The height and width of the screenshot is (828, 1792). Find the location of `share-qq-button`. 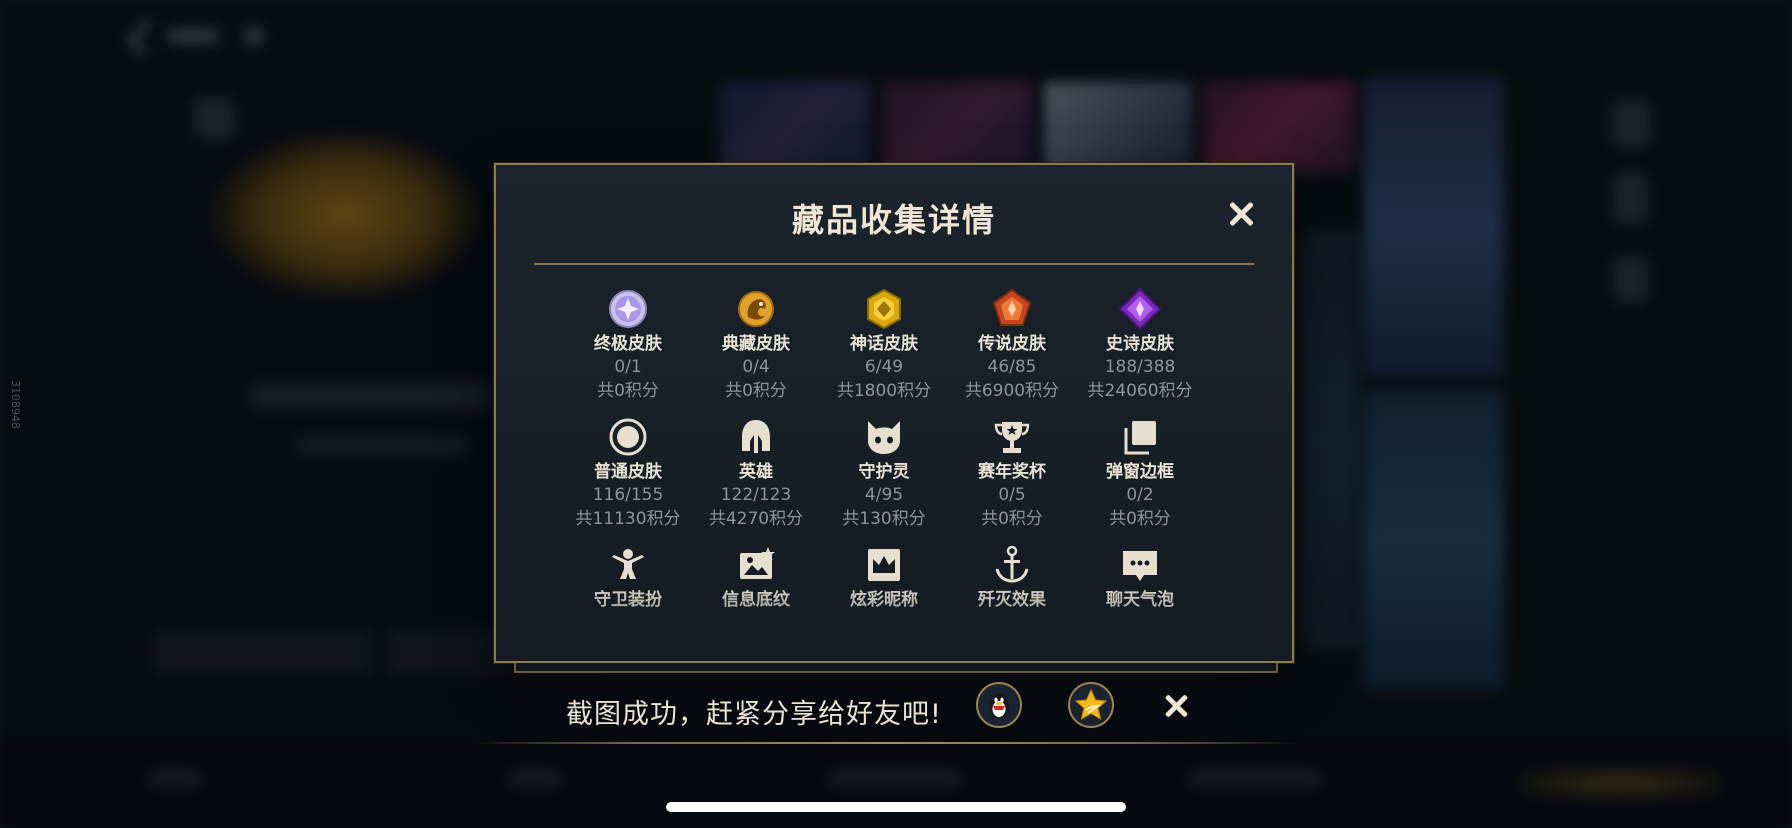

share-qq-button is located at coordinates (999, 705).